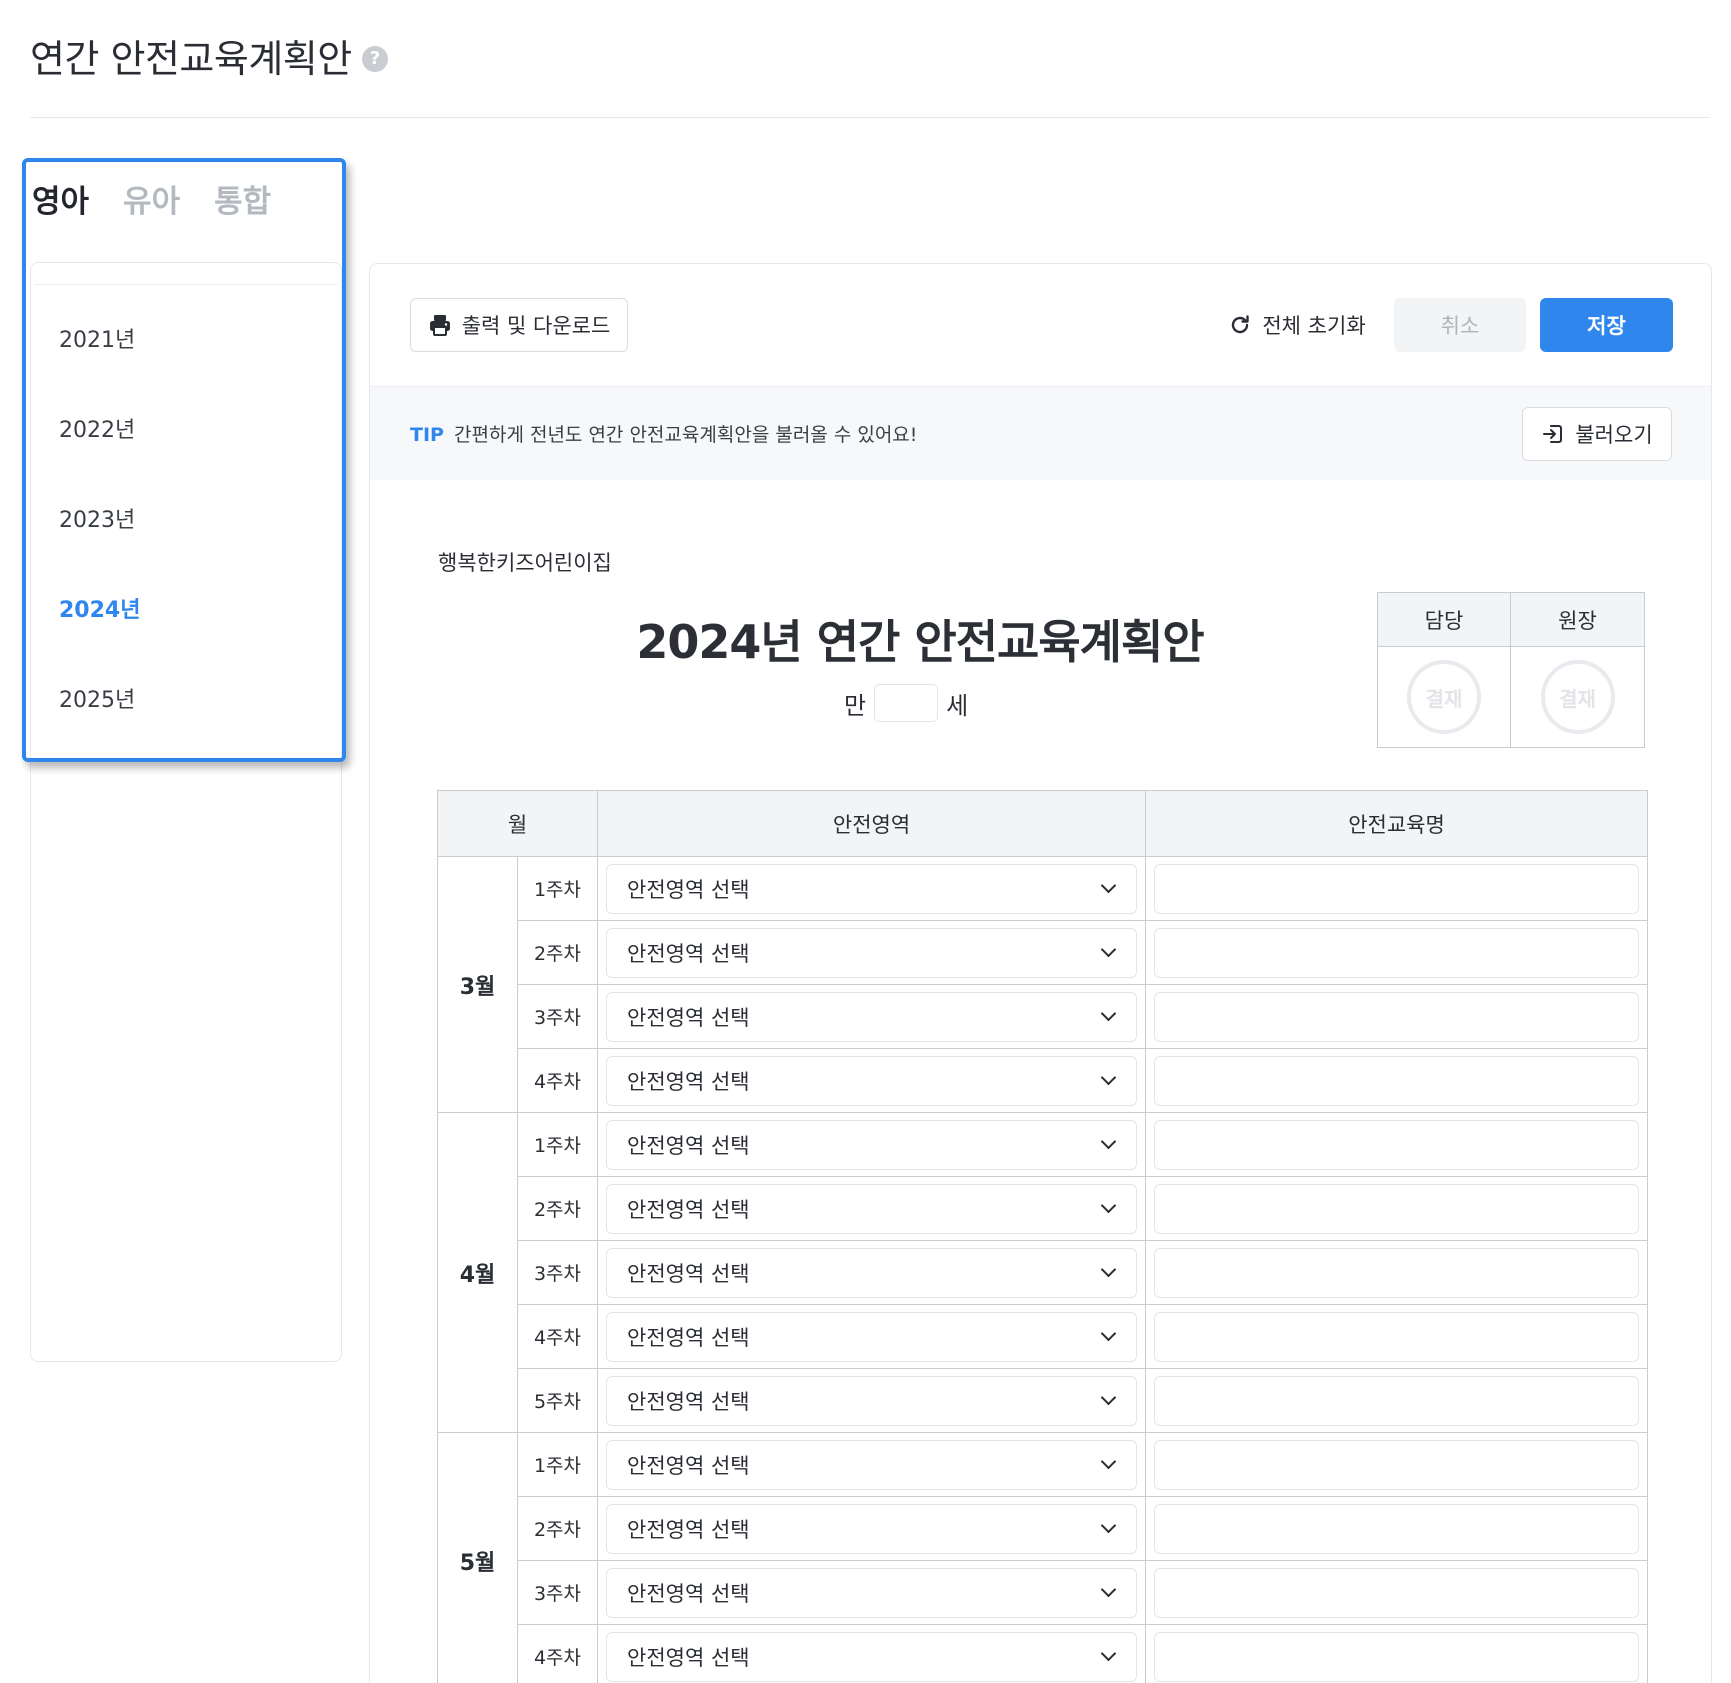 This screenshot has width=1731, height=1683. What do you see at coordinates (557, 1272) in the screenshot?
I see `week-cell: 3주차` at bounding box center [557, 1272].